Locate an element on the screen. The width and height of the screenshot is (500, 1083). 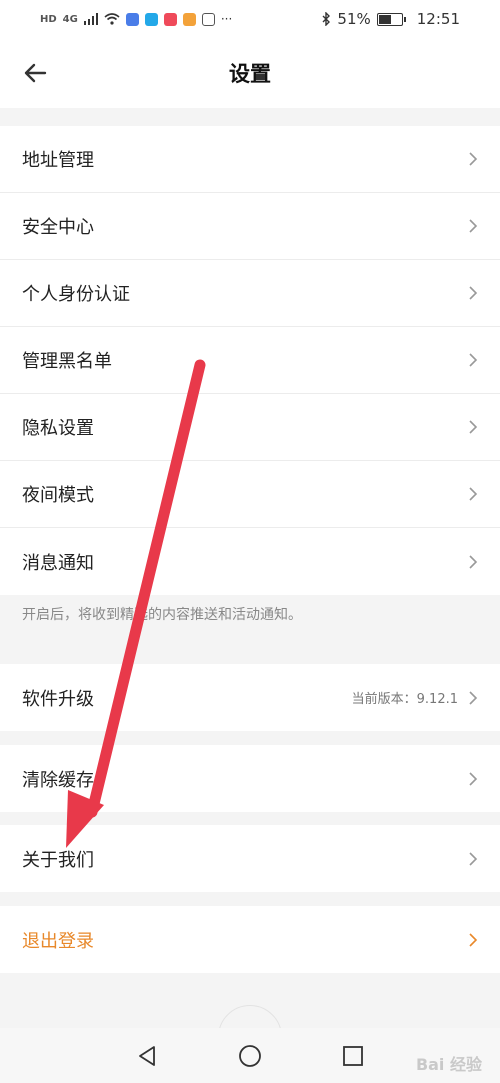
row-label: 消息通知 is located at coordinates (58, 563).